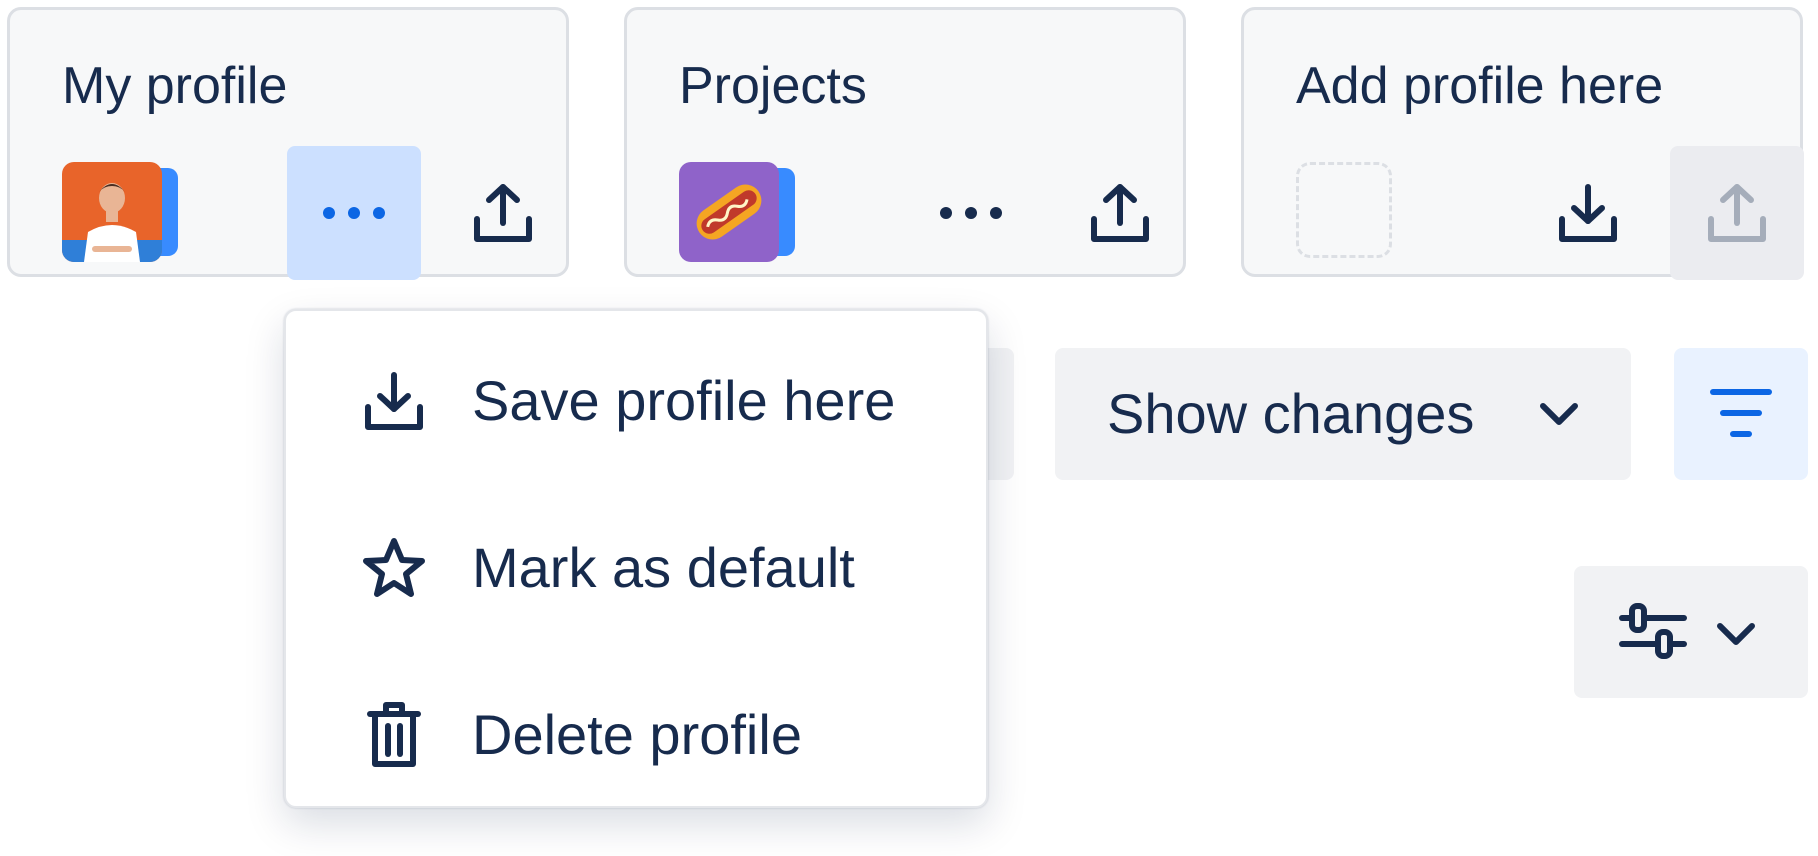  What do you see at coordinates (288, 143) in the screenshot?
I see `profile-card-my-profile: My profile` at bounding box center [288, 143].